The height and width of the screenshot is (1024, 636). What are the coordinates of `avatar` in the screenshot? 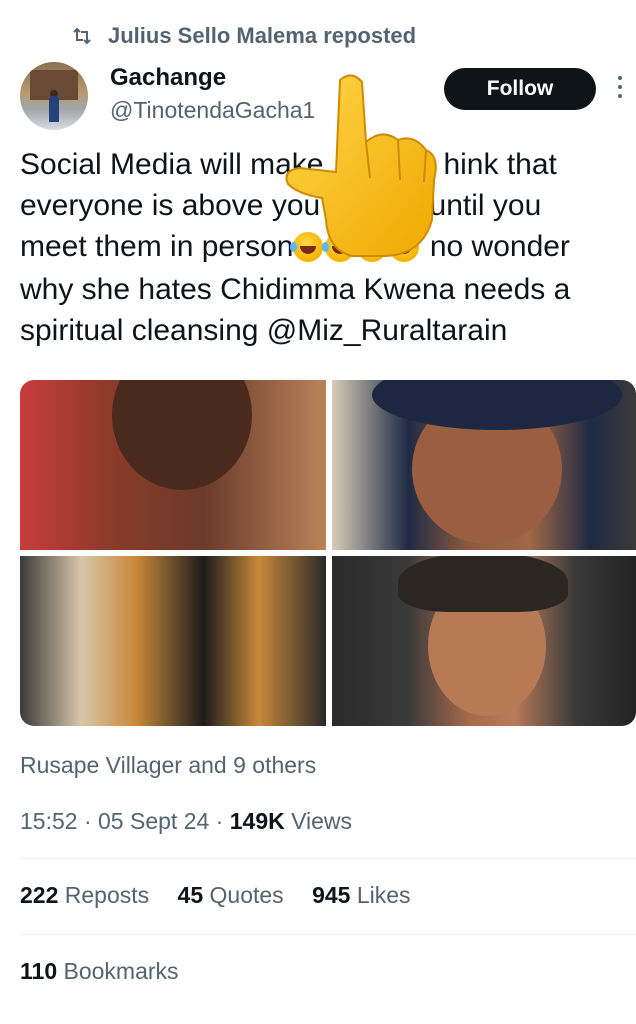 It's located at (54, 96).